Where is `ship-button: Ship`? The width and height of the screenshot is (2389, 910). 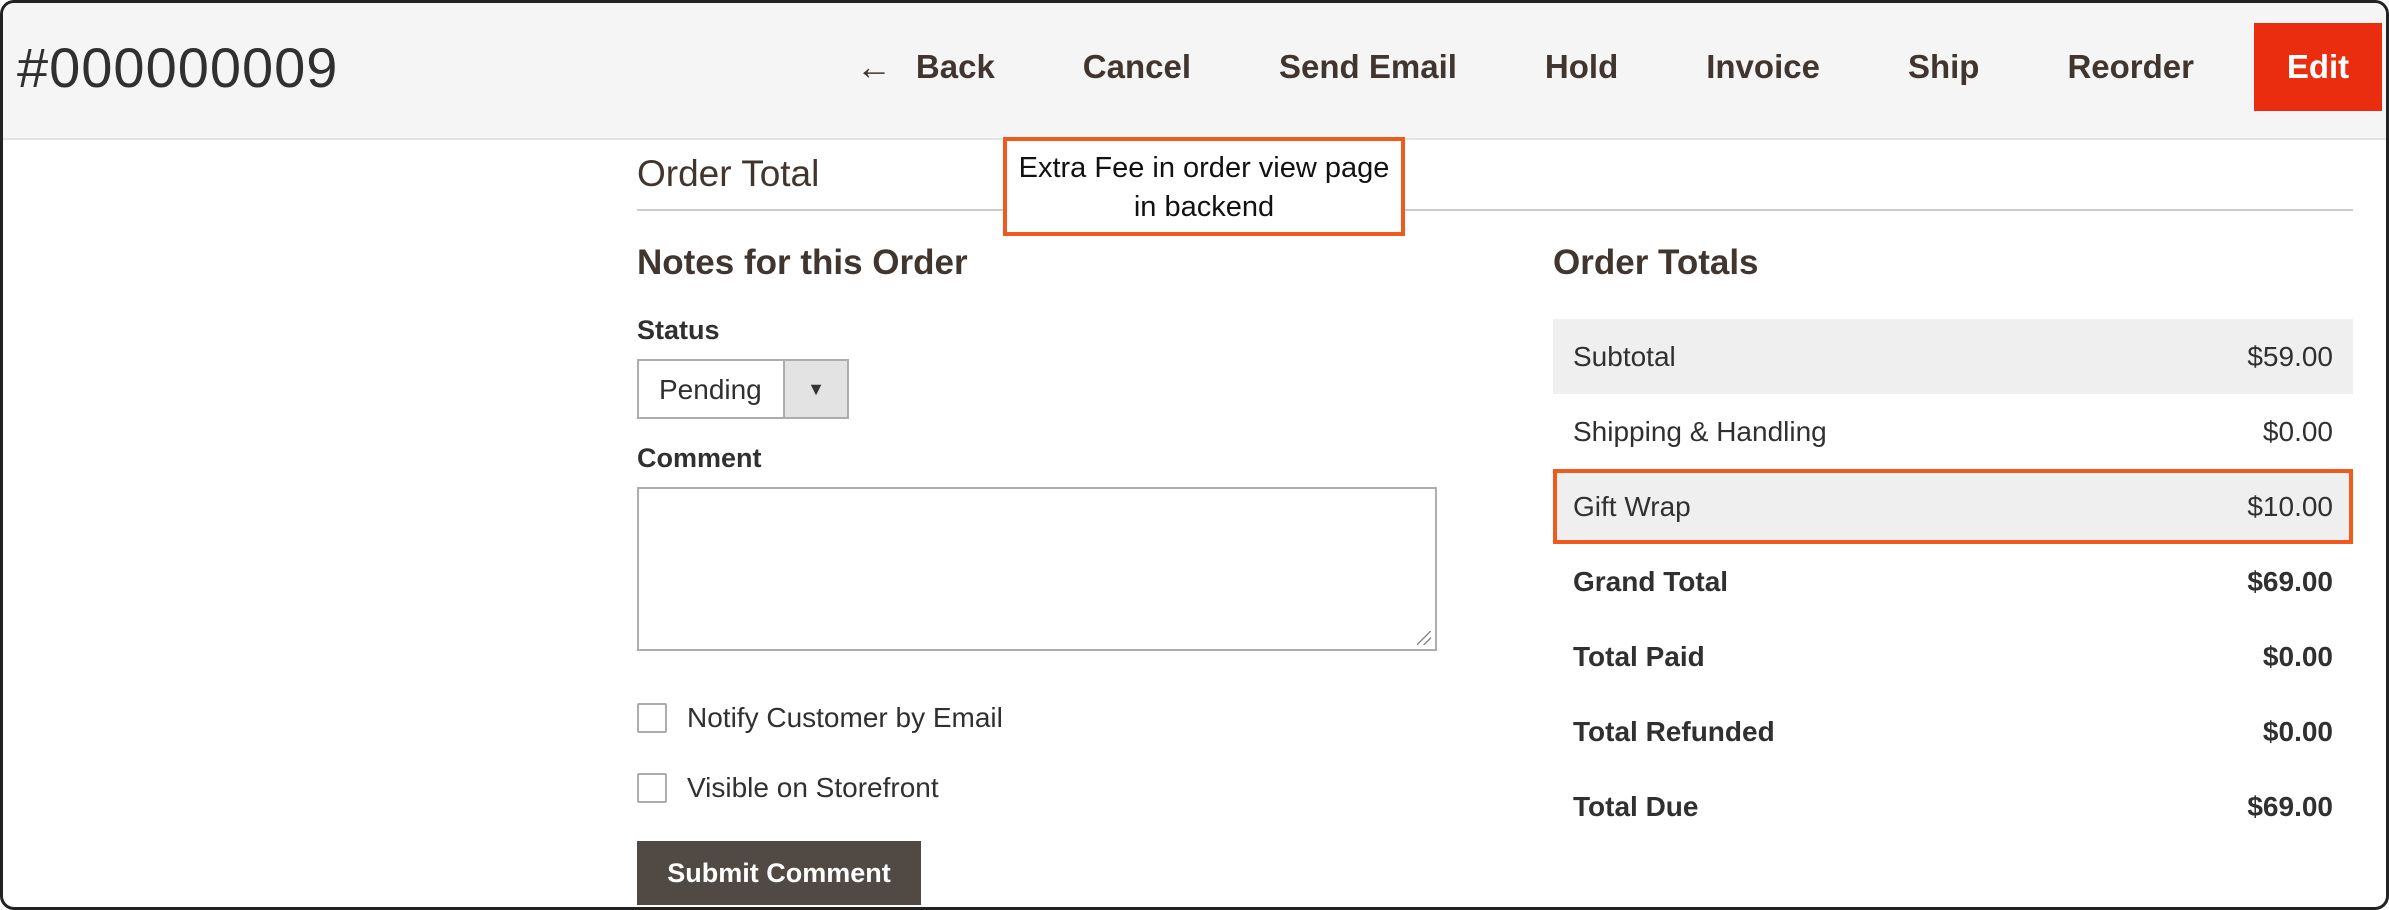
ship-button: Ship is located at coordinates (1944, 67).